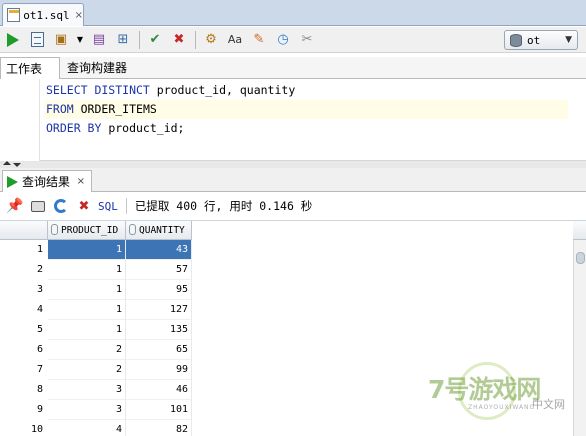 The height and width of the screenshot is (436, 586). What do you see at coordinates (24, 290) in the screenshot?
I see `row-number: 3` at bounding box center [24, 290].